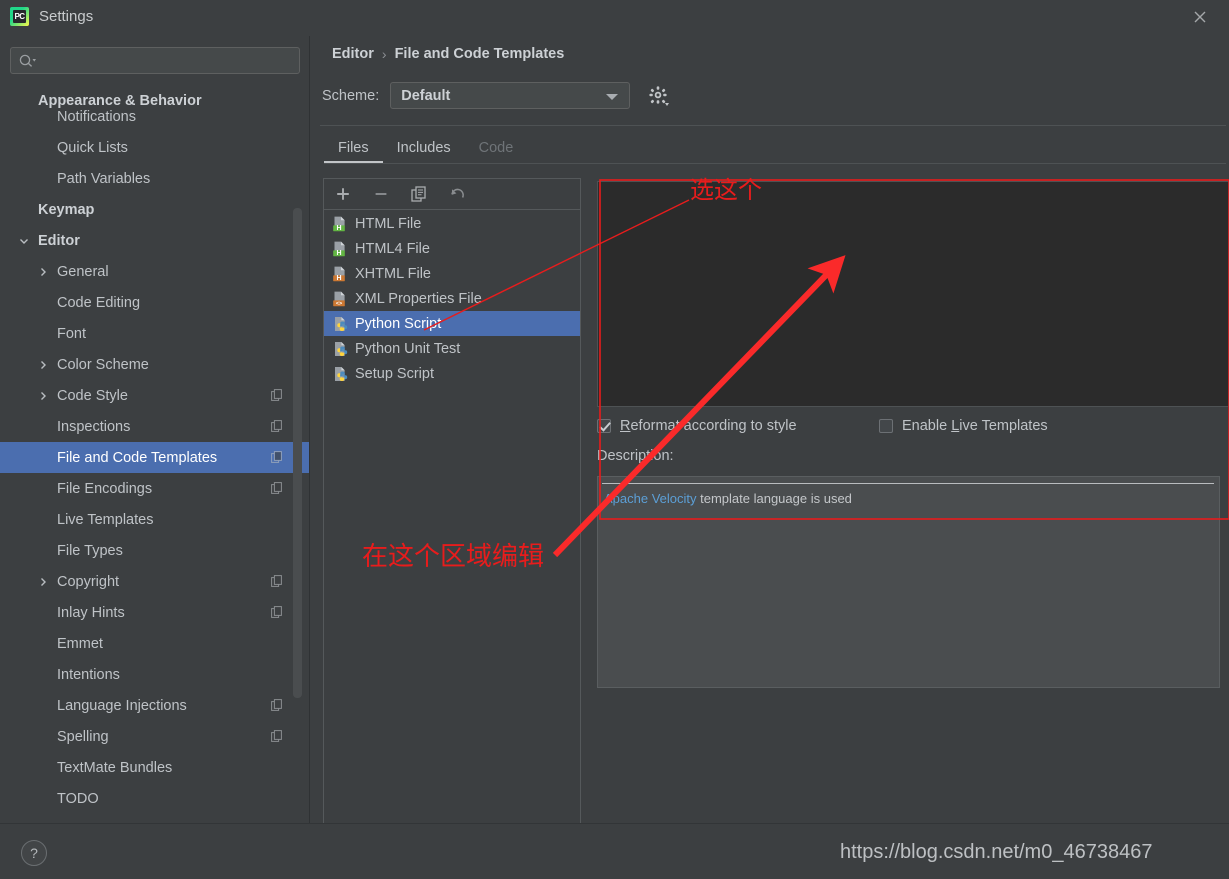 This screenshot has height=879, width=1229. Describe the element at coordinates (398, 323) in the screenshot. I see `template-list-item-label: Python Script` at that location.